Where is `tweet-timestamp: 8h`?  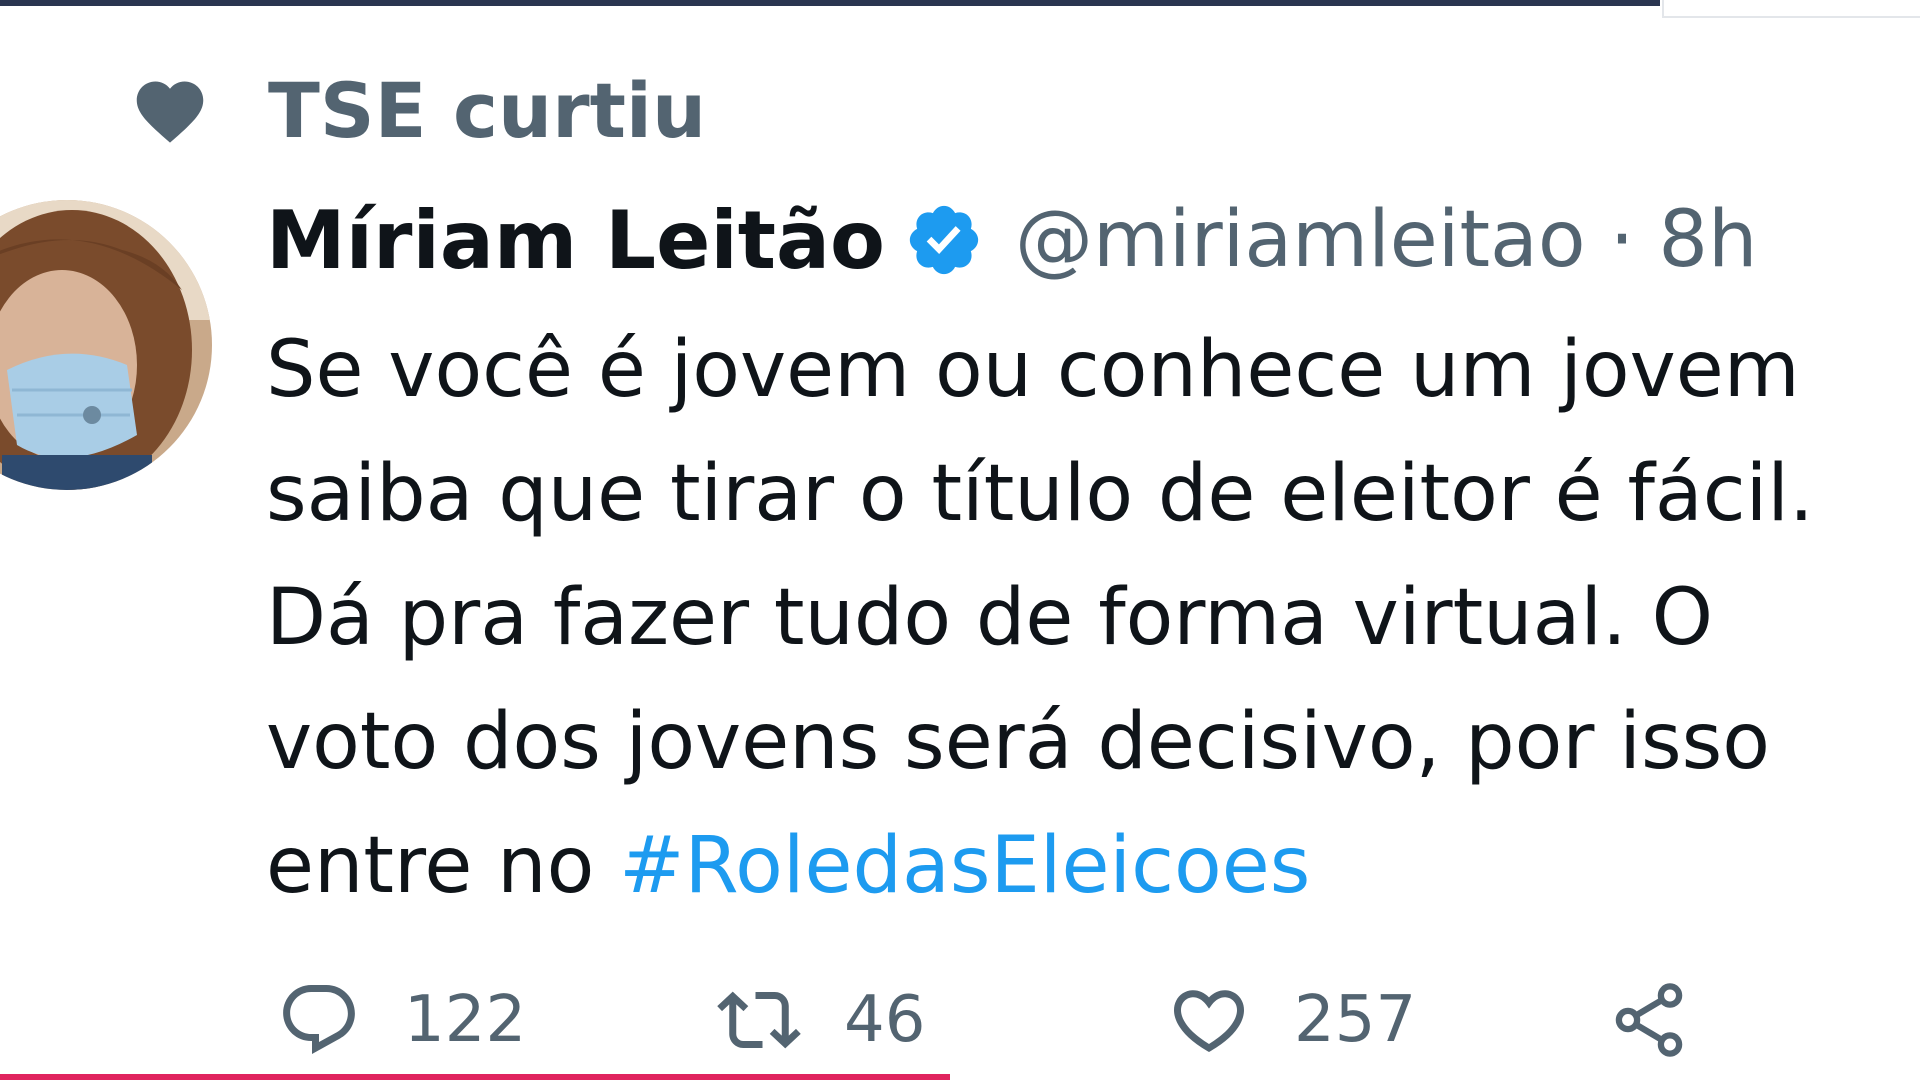 tweet-timestamp: 8h is located at coordinates (1707, 240).